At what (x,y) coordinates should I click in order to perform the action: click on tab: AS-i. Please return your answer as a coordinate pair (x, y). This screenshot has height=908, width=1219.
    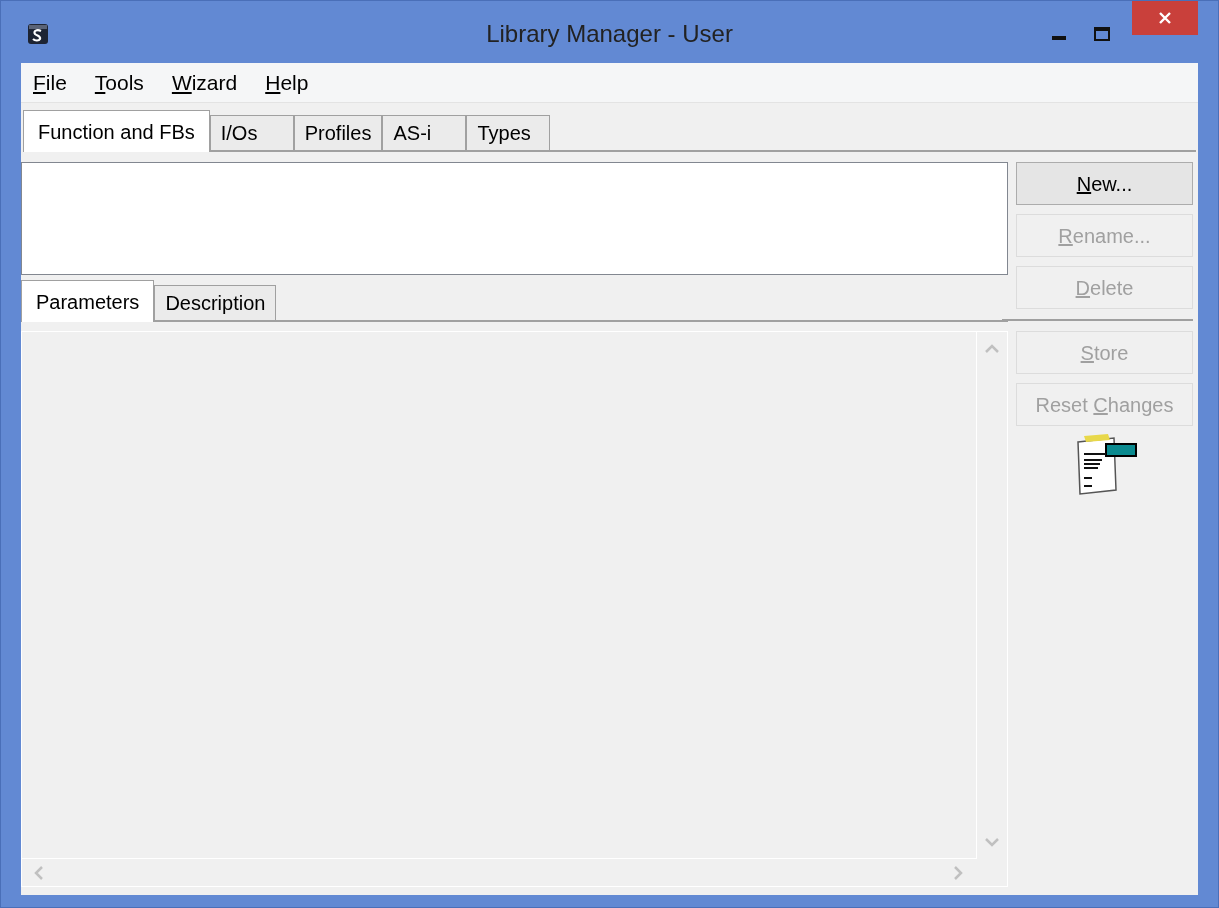
    Looking at the image, I should click on (424, 132).